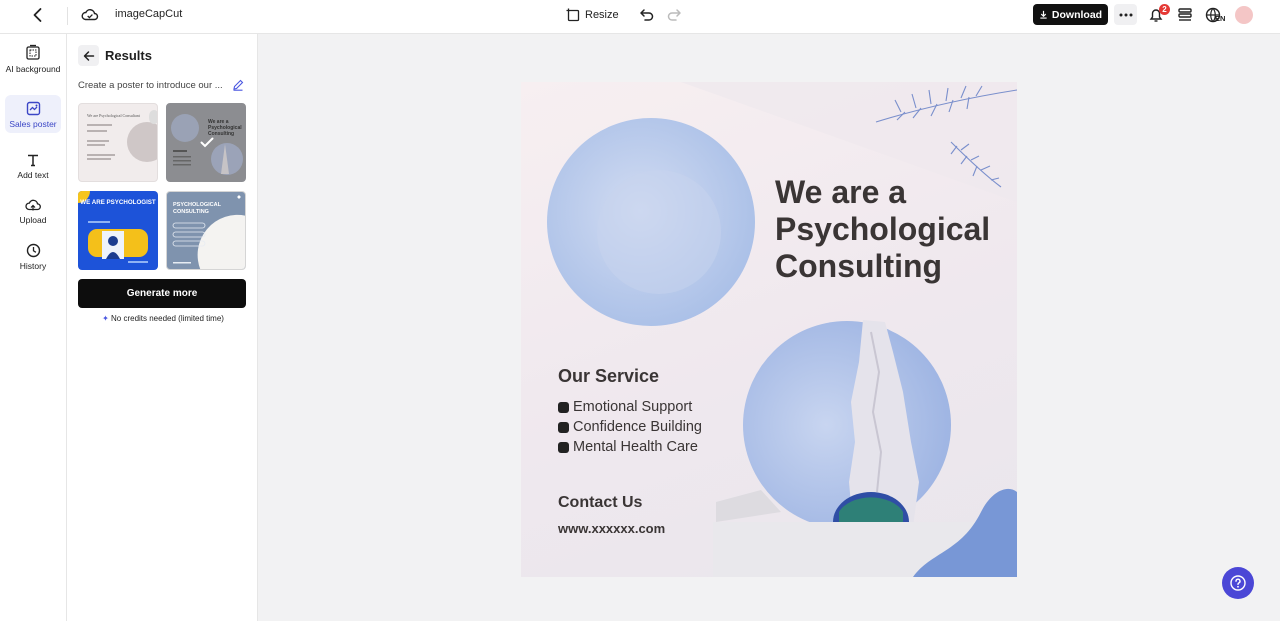 The image size is (1280, 621). What do you see at coordinates (33, 168) in the screenshot?
I see `rail-item-add-text: Add text` at bounding box center [33, 168].